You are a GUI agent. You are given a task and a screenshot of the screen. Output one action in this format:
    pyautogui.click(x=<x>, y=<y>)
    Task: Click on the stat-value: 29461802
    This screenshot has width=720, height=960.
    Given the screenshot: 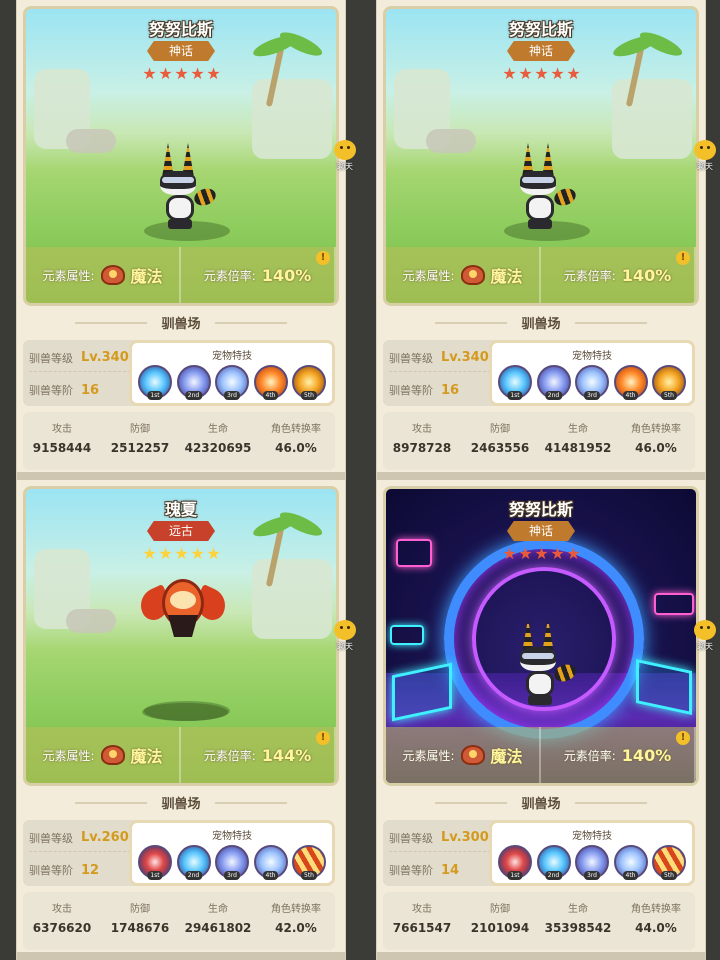 What is the action you would take?
    pyautogui.click(x=218, y=928)
    